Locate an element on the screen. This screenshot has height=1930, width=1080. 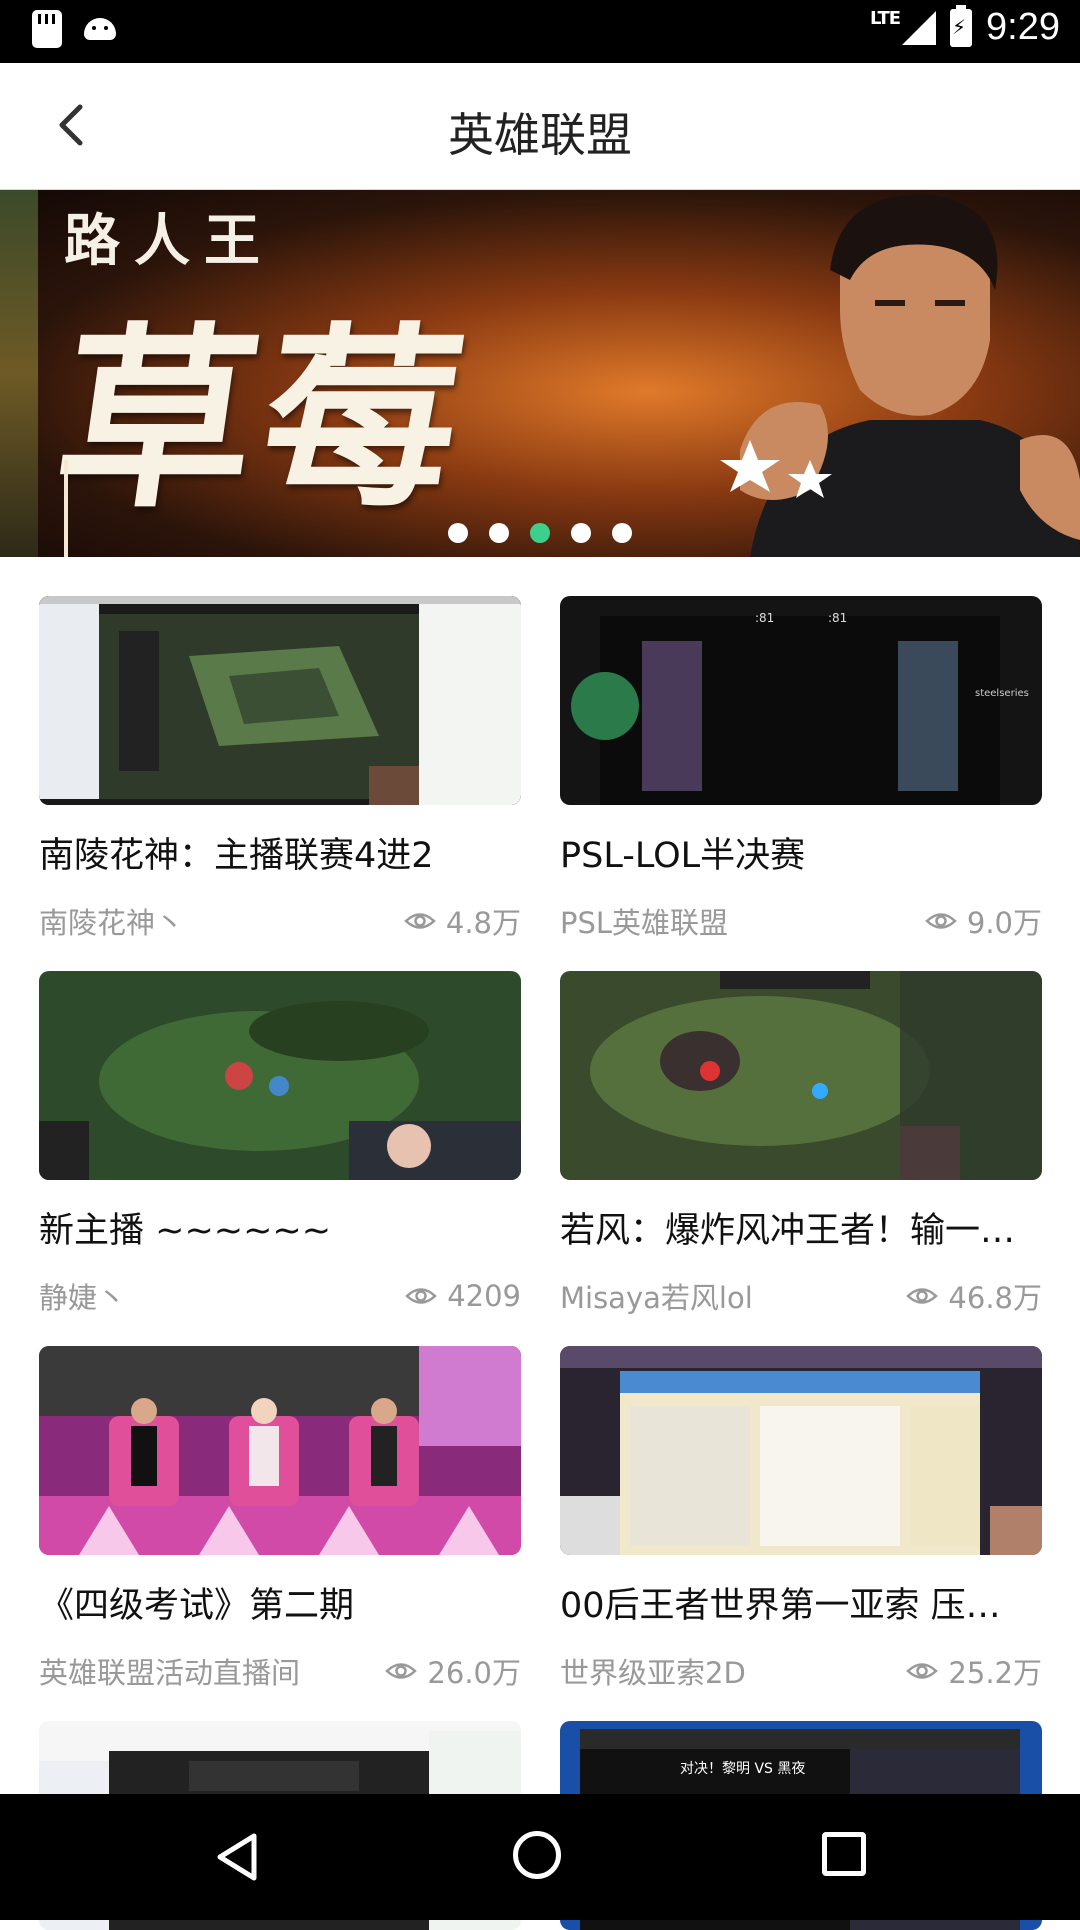
app-bar: 英雄联盟 is located at coordinates (540, 127).